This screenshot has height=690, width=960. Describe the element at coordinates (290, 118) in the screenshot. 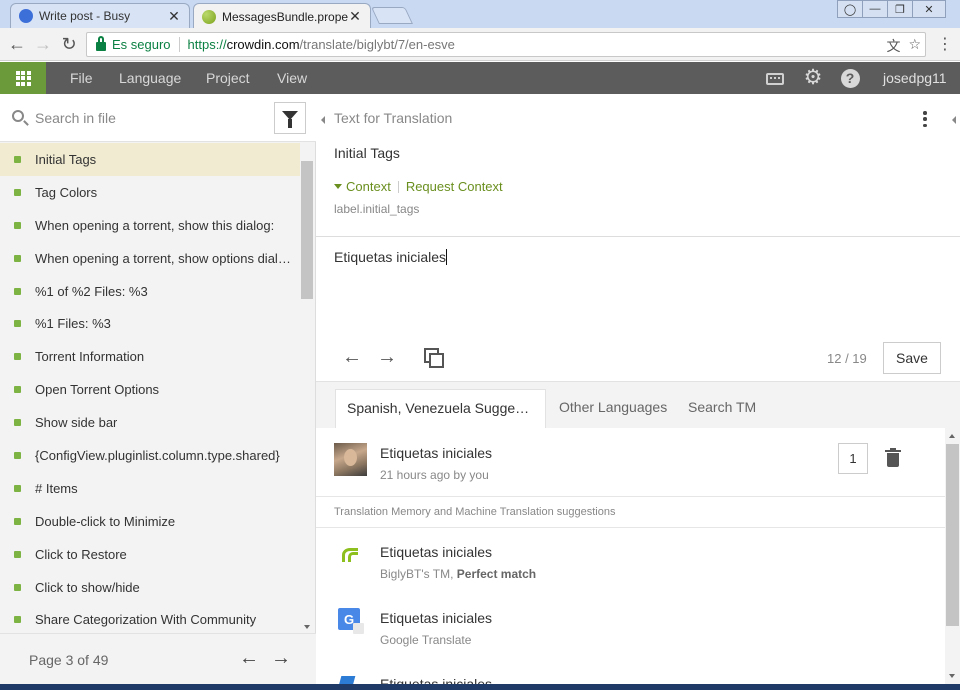

I see `filter-button` at that location.